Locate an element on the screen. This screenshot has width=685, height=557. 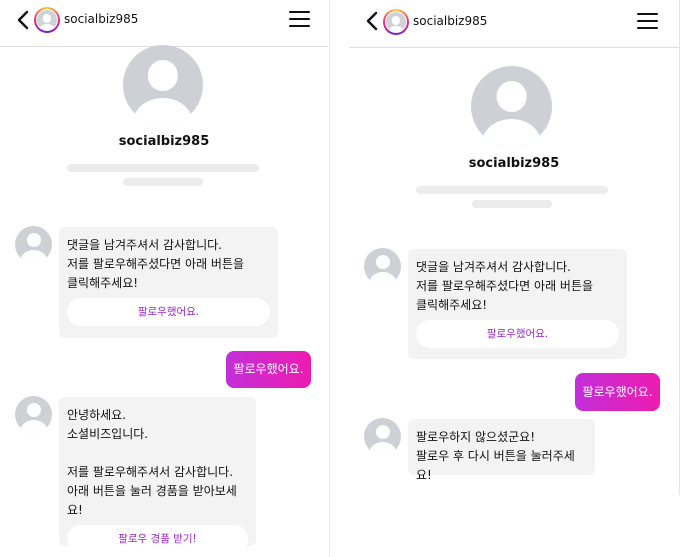
received-message: 팔로우하지 않으셨군요! 팔로우 후 다시 버튼을 눌러주세요! is located at coordinates (501, 450).